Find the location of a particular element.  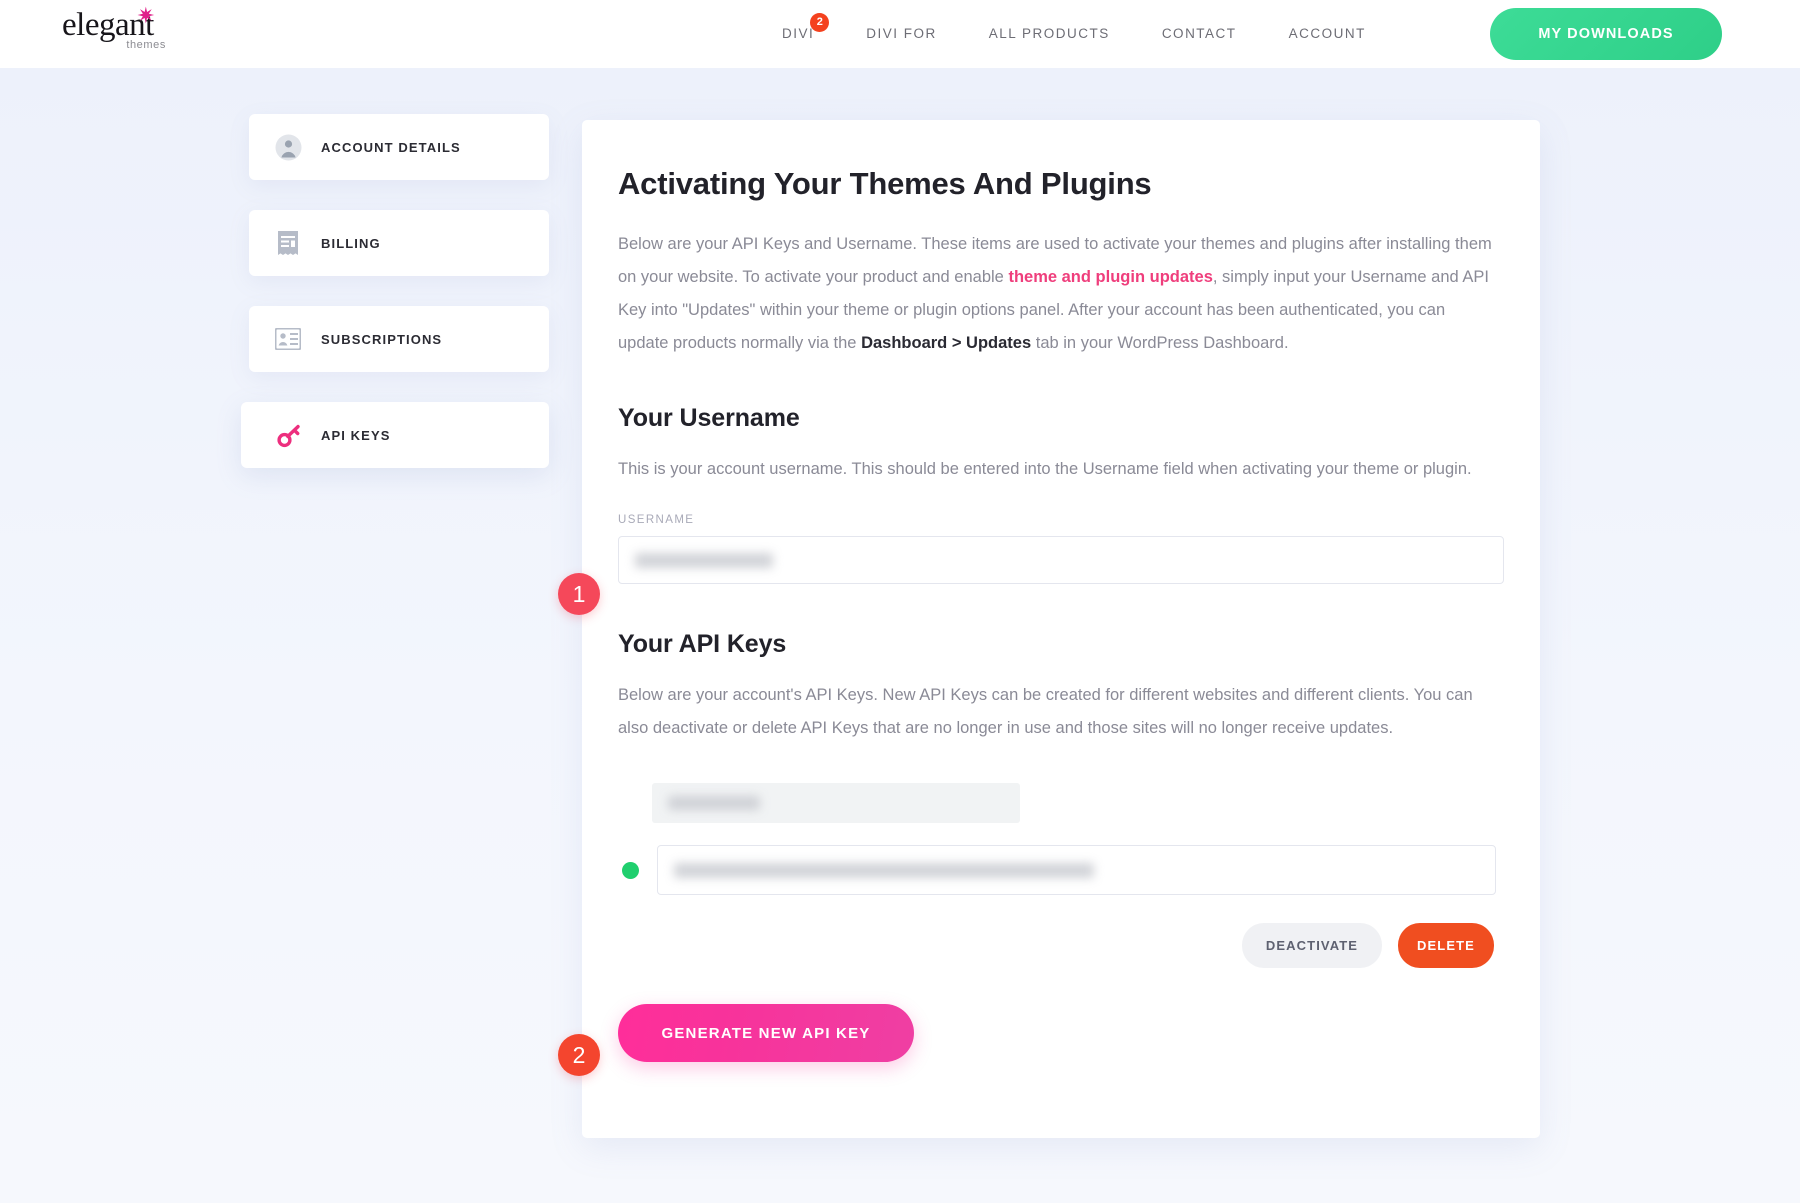

logo-wordmark: elegant is located at coordinates (108, 25).